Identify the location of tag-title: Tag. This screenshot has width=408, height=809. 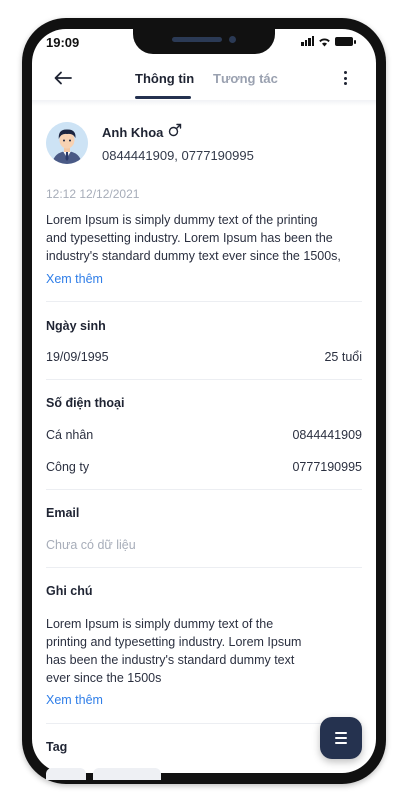
(57, 747).